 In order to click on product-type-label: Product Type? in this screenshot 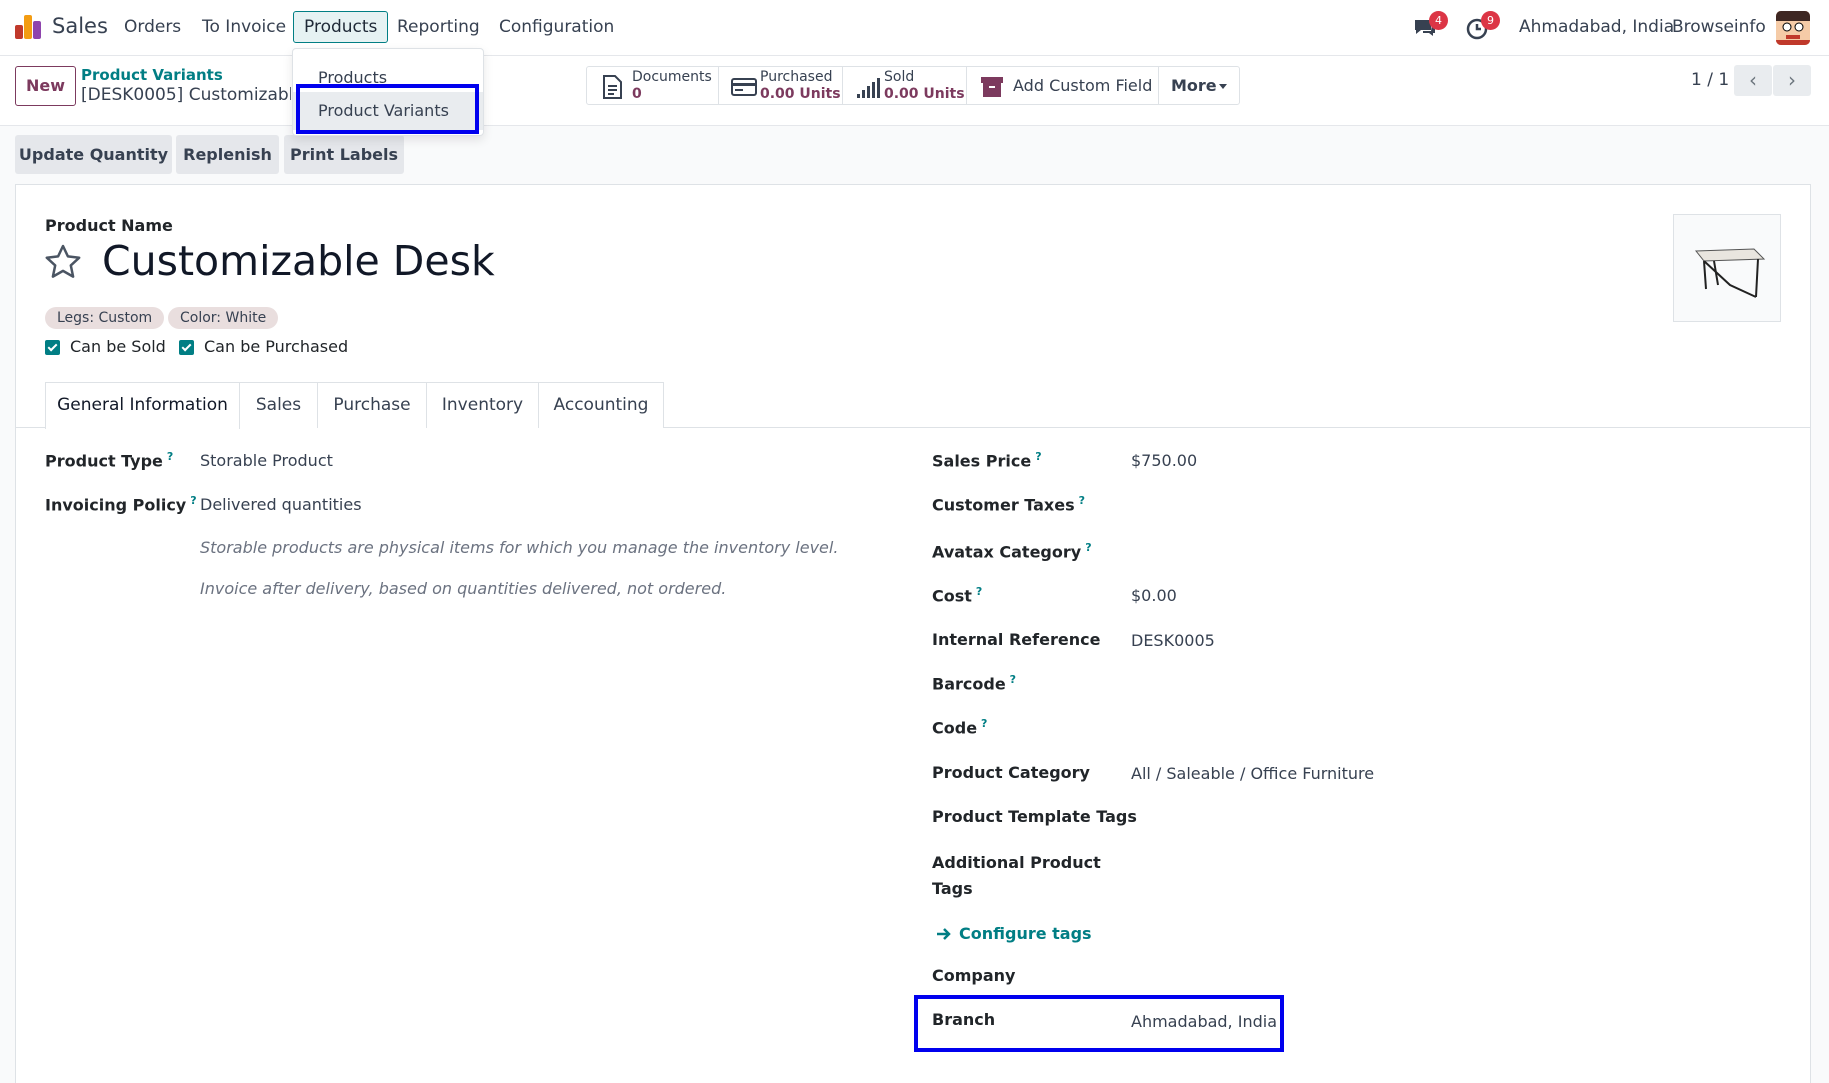, I will do `click(109, 460)`.